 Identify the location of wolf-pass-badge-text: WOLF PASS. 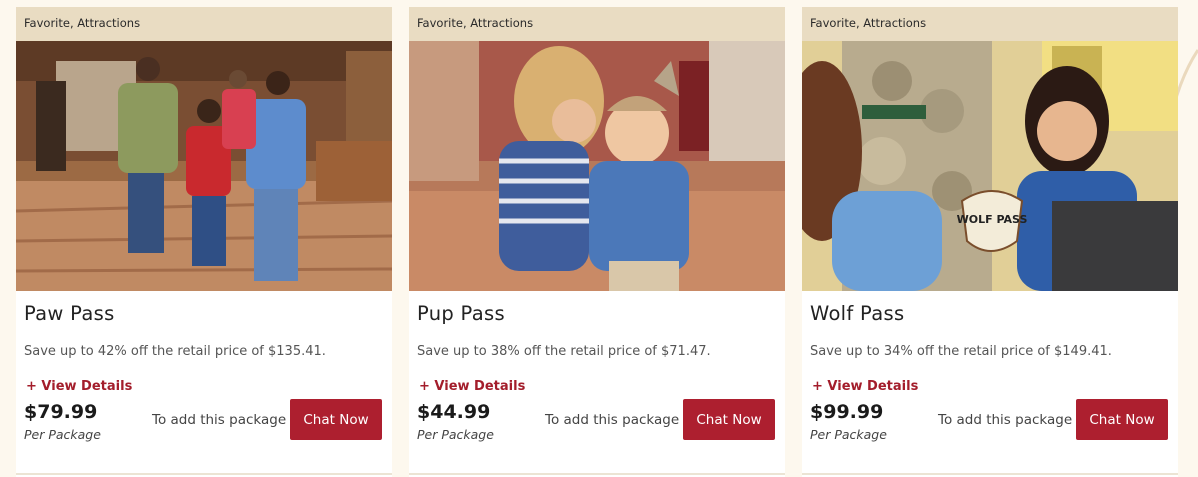
(992, 219).